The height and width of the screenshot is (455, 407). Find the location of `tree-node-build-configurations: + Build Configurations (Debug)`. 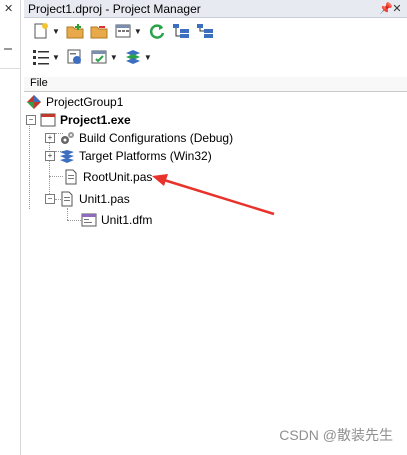

tree-node-build-configurations: + Build Configurations (Debug) is located at coordinates (139, 138).